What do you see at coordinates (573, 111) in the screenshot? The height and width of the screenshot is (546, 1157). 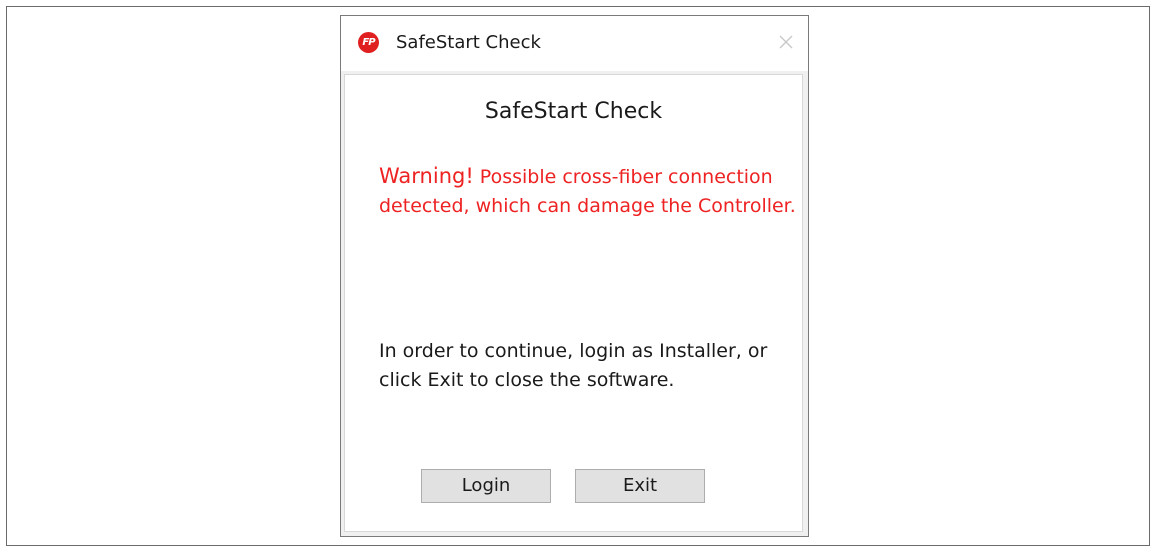 I see `dialog-heading: SafeStart Check` at bounding box center [573, 111].